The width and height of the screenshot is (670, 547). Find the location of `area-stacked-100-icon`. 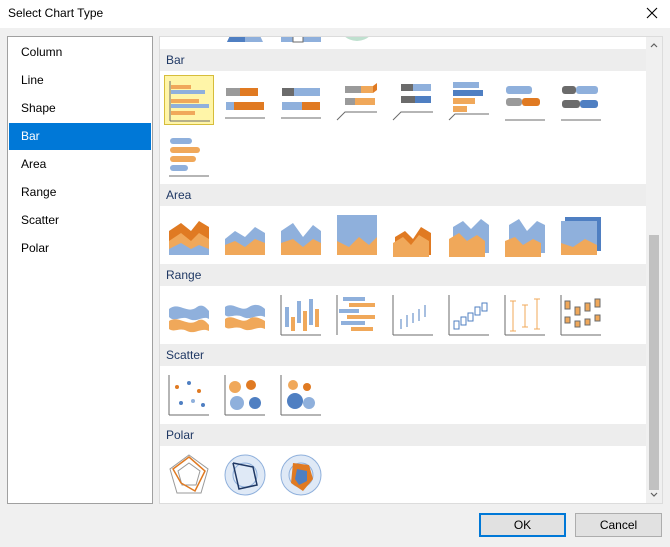

area-stacked-100-icon is located at coordinates (301, 235).